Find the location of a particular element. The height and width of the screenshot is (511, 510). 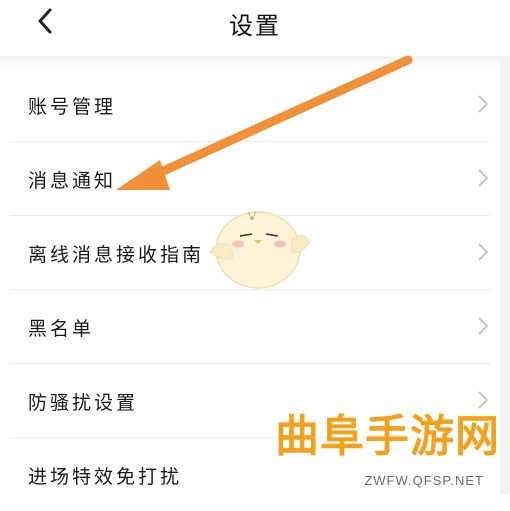

scrollbar-track is located at coordinates (505, 276).